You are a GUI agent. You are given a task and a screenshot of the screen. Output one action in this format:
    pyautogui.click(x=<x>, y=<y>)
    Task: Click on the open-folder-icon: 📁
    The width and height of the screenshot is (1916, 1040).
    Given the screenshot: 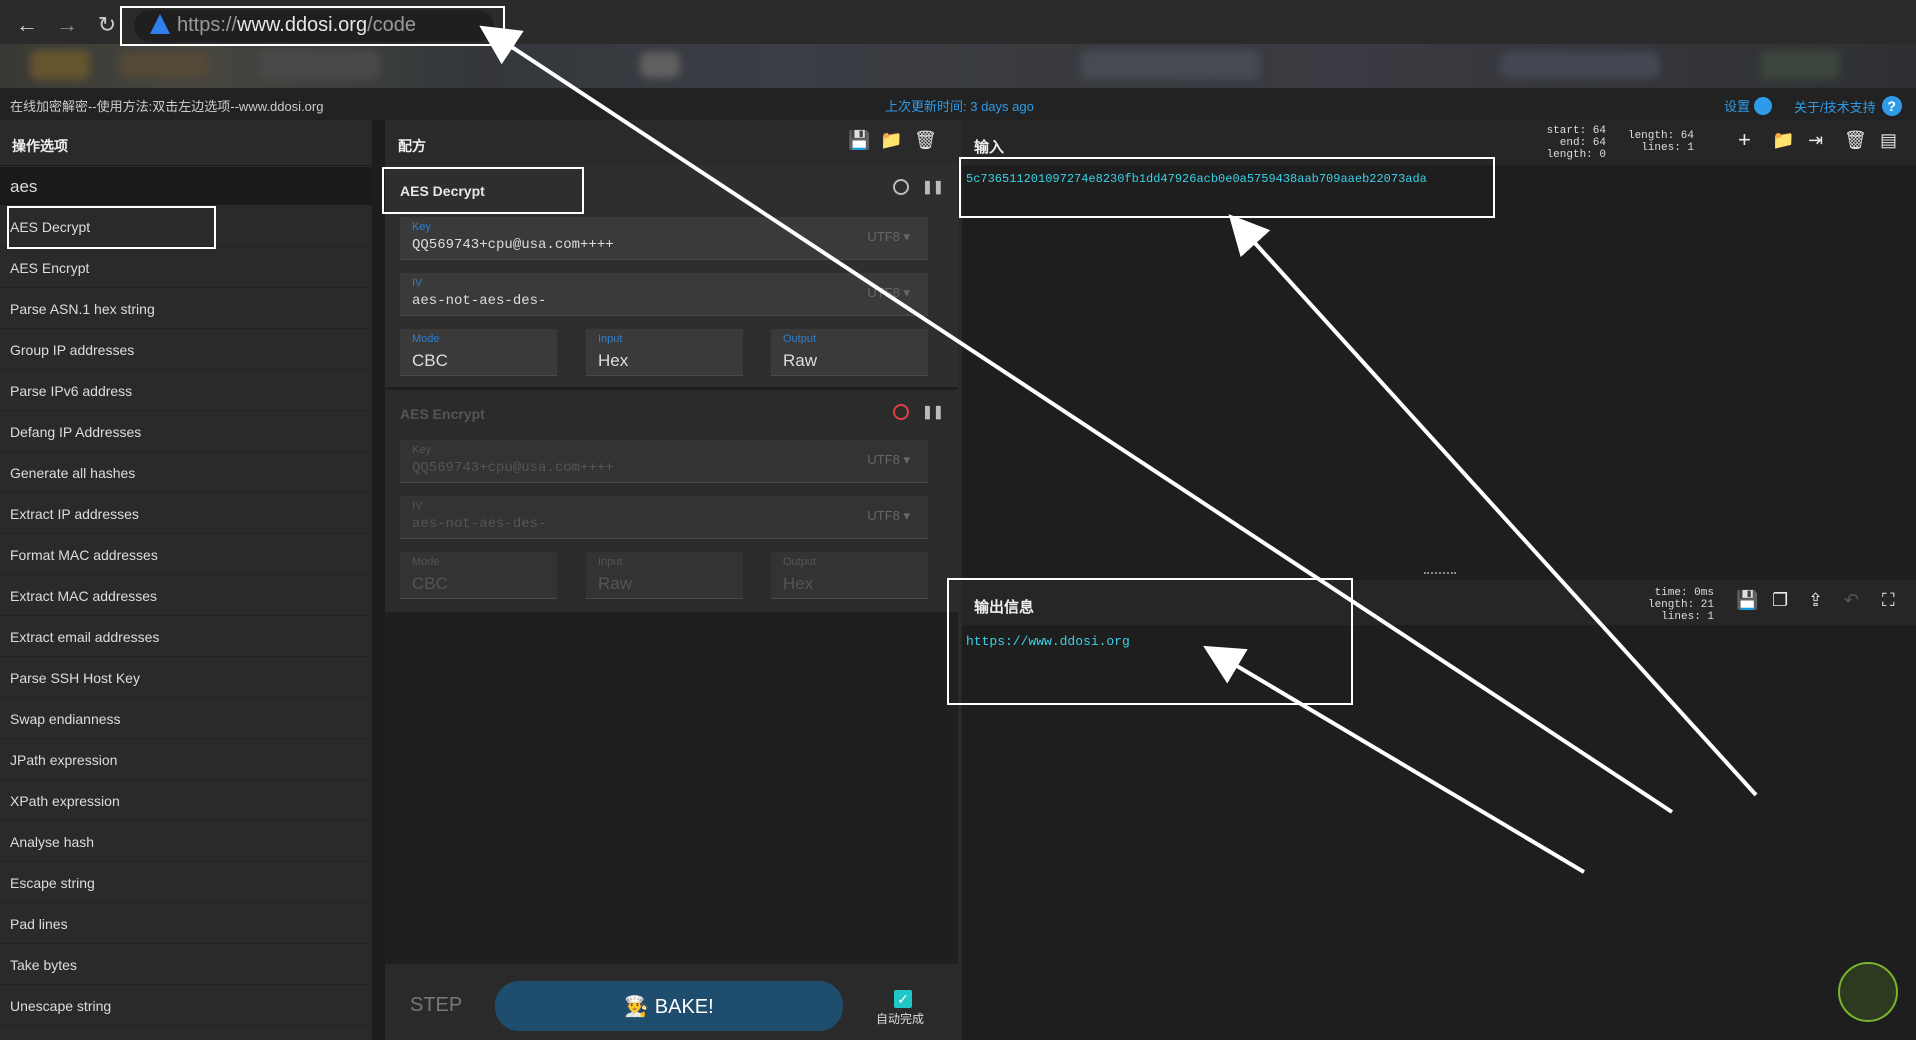 What is the action you would take?
    pyautogui.click(x=1783, y=140)
    